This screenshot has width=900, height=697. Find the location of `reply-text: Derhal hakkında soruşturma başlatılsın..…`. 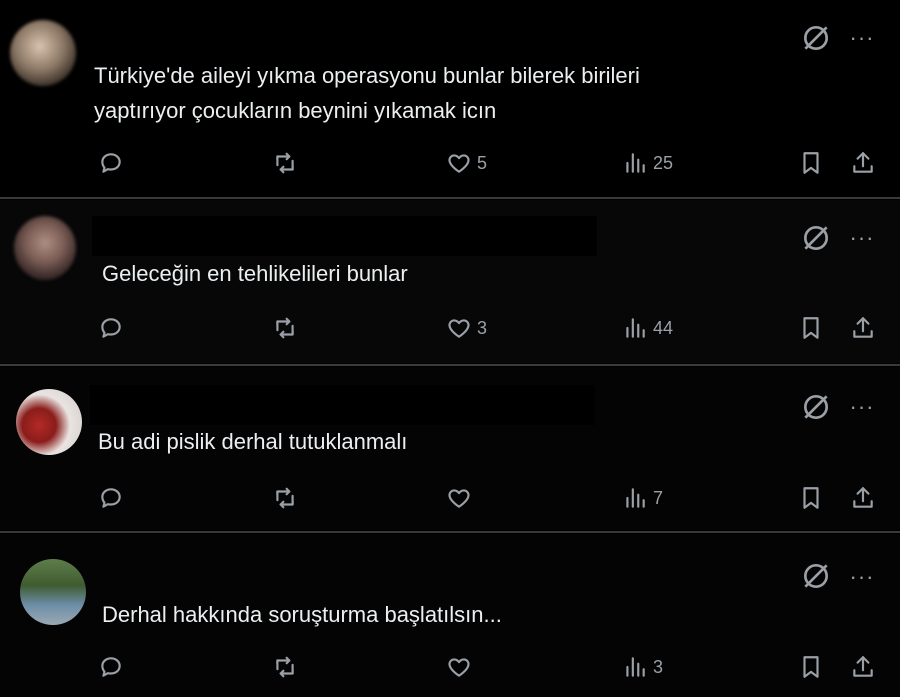

reply-text: Derhal hakkında soruşturma başlatılsın..… is located at coordinates (302, 614).